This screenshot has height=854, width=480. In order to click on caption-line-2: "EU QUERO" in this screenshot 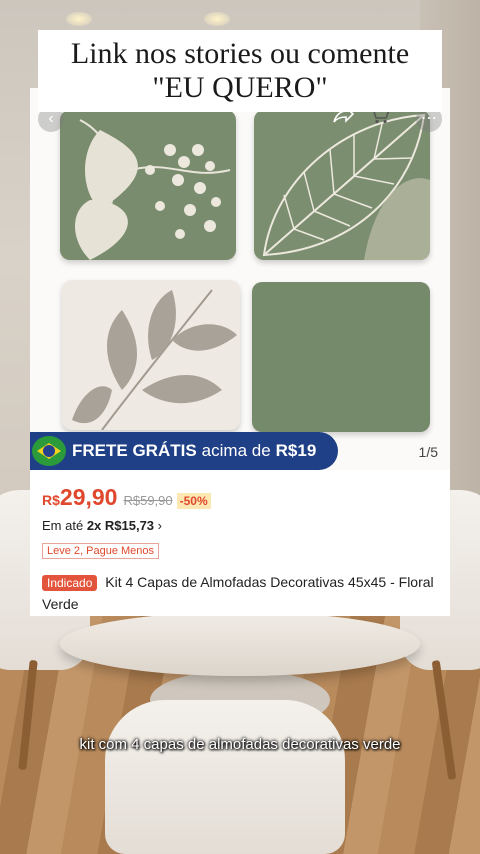, I will do `click(240, 87)`.